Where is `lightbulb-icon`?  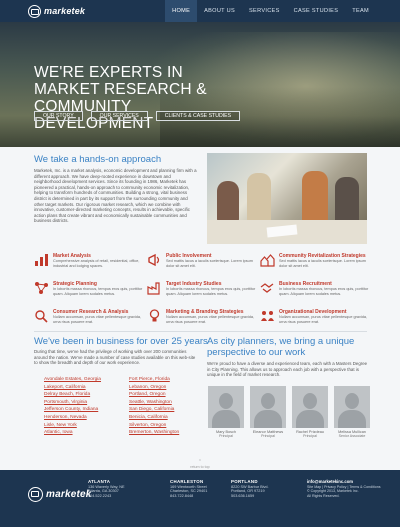 lightbulb-icon is located at coordinates (154, 316).